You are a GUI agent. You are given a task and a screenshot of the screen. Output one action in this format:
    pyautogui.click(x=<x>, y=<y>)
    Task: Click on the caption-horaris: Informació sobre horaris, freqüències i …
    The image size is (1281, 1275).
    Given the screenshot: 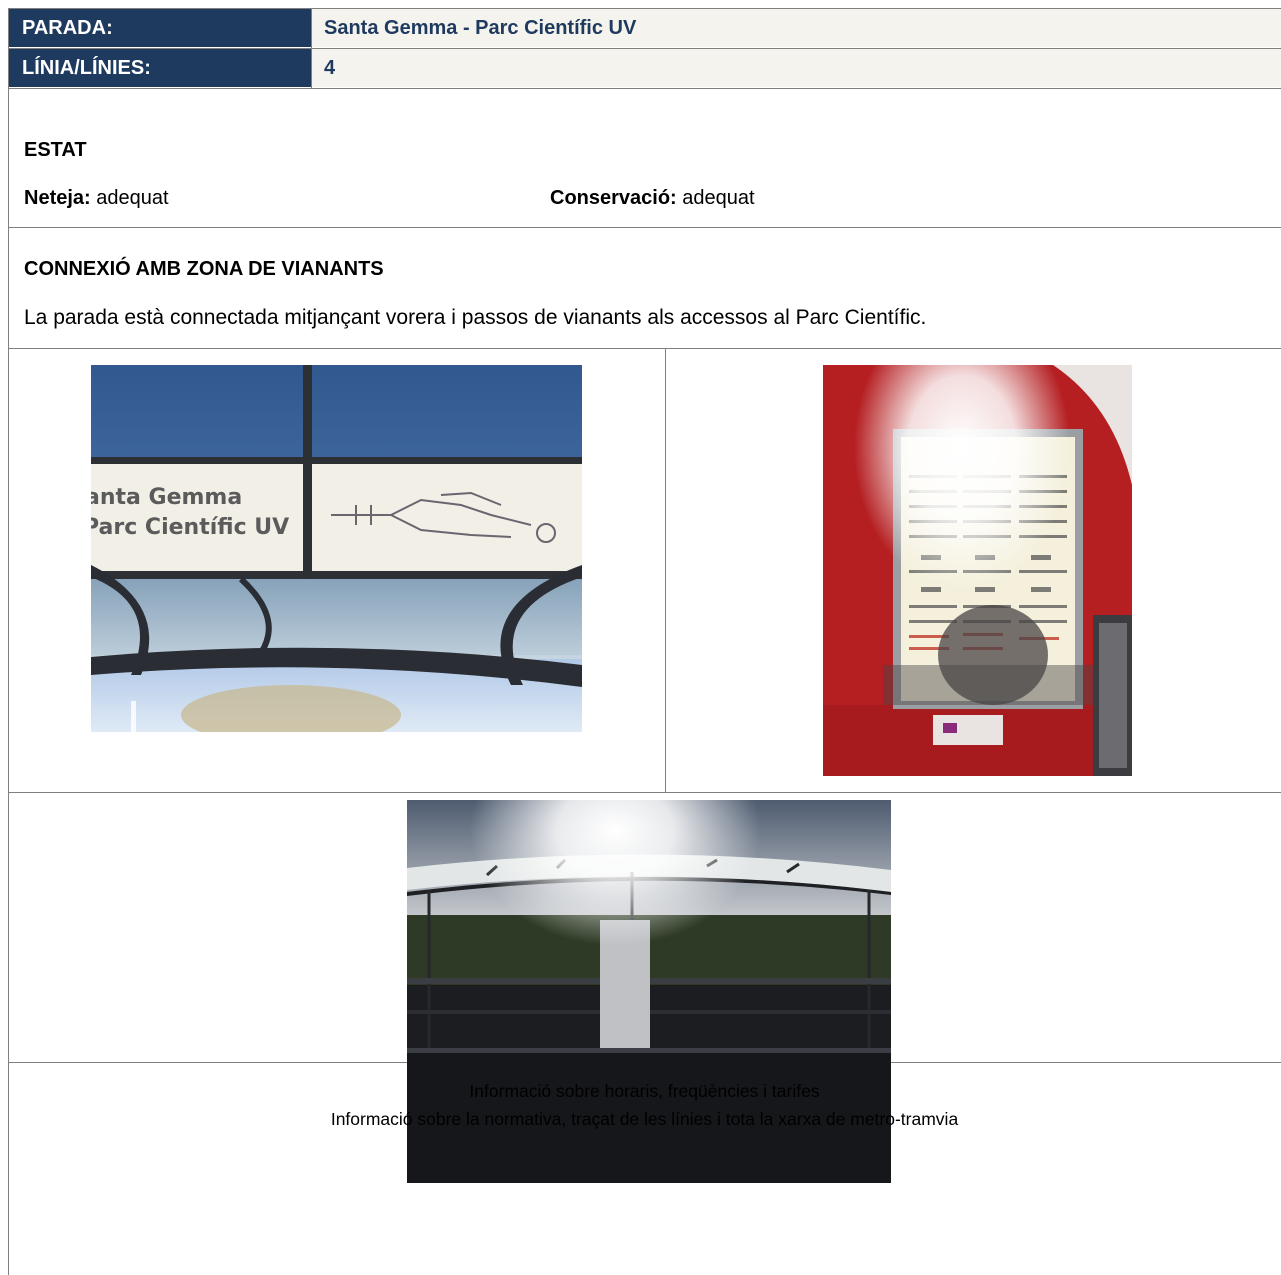 What is the action you would take?
    pyautogui.click(x=644, y=1091)
    